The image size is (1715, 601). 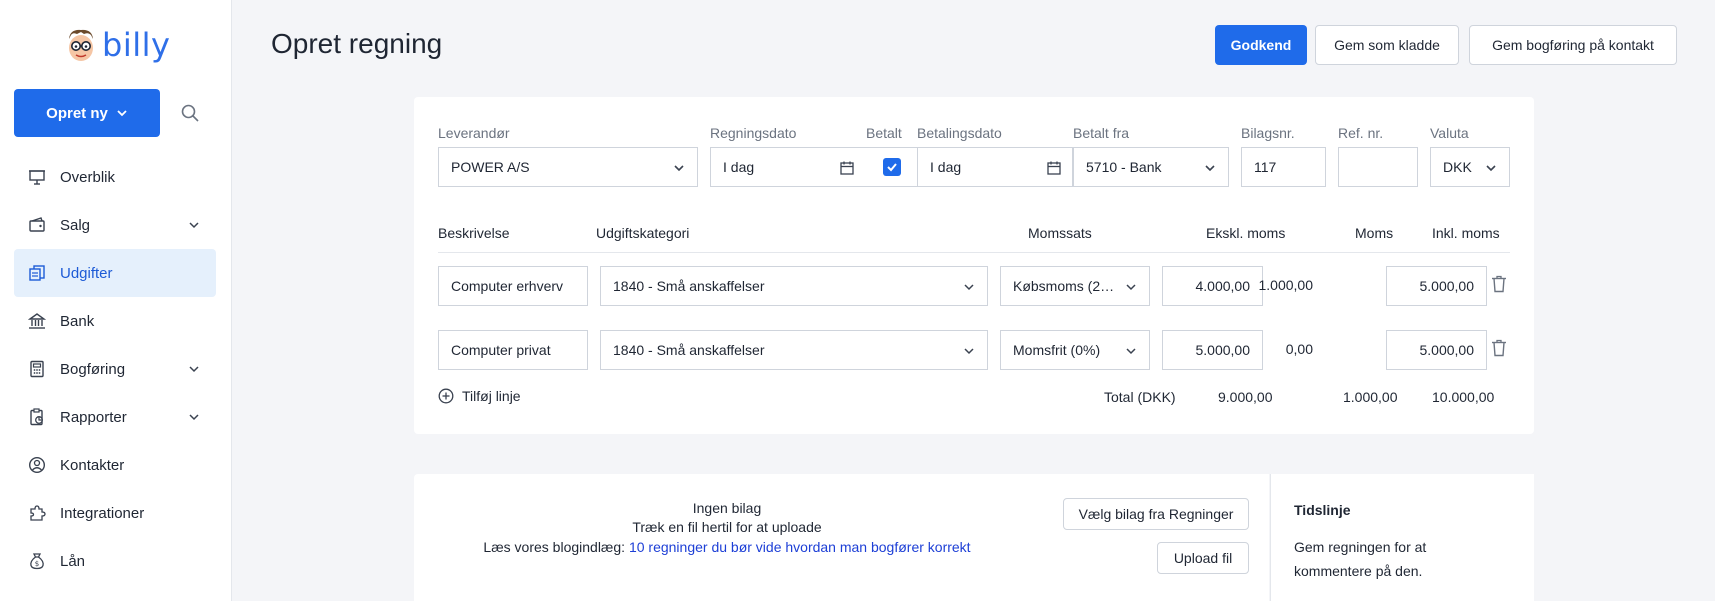 I want to click on sidebar-item-label: Overblik, so click(x=88, y=177).